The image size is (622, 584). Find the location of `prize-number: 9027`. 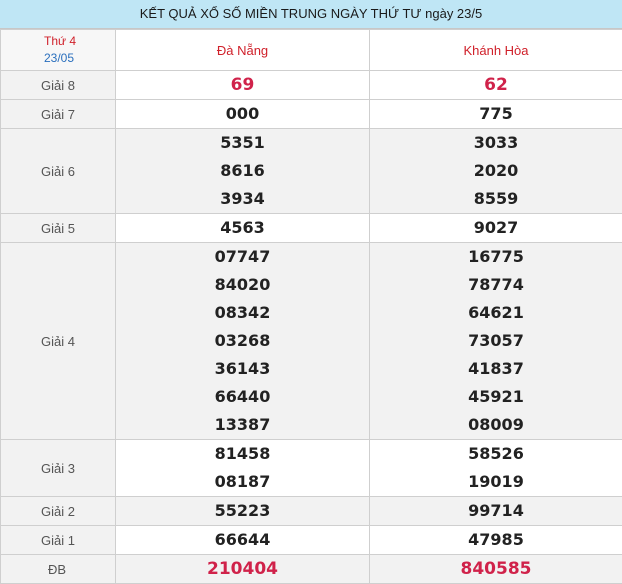

prize-number: 9027 is located at coordinates (496, 228).